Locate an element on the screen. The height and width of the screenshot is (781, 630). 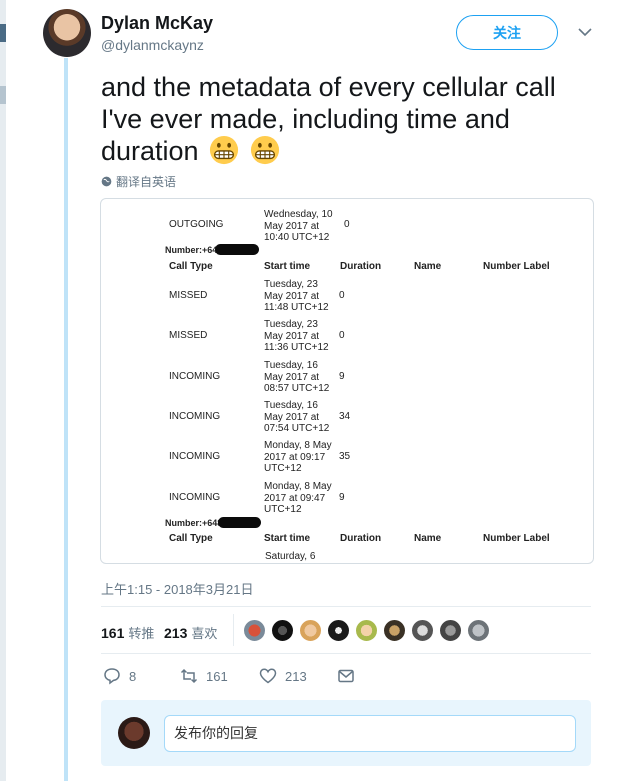
like-action: 213 is located at coordinates (283, 676).